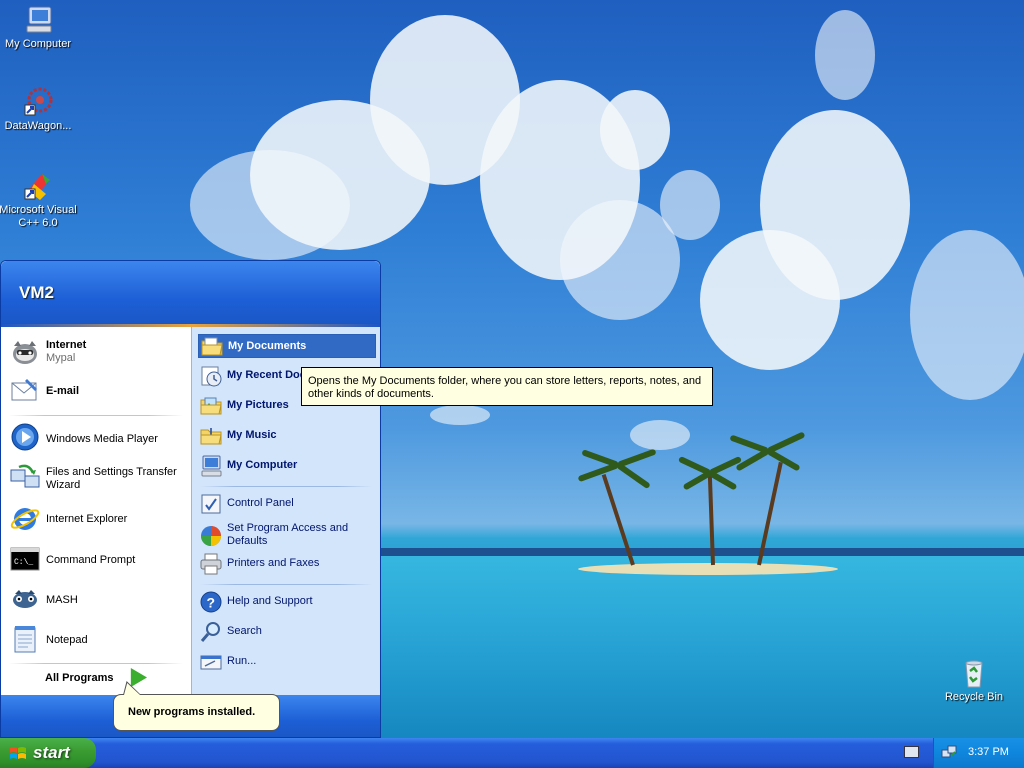  I want to click on recent-files-settings-transfer: Files and Settings Transfer Wizard, so click(97, 479).